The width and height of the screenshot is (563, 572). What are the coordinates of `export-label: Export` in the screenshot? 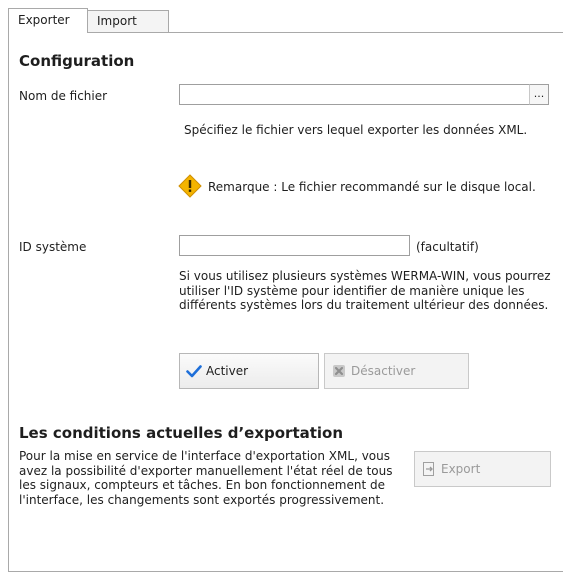 It's located at (461, 469).